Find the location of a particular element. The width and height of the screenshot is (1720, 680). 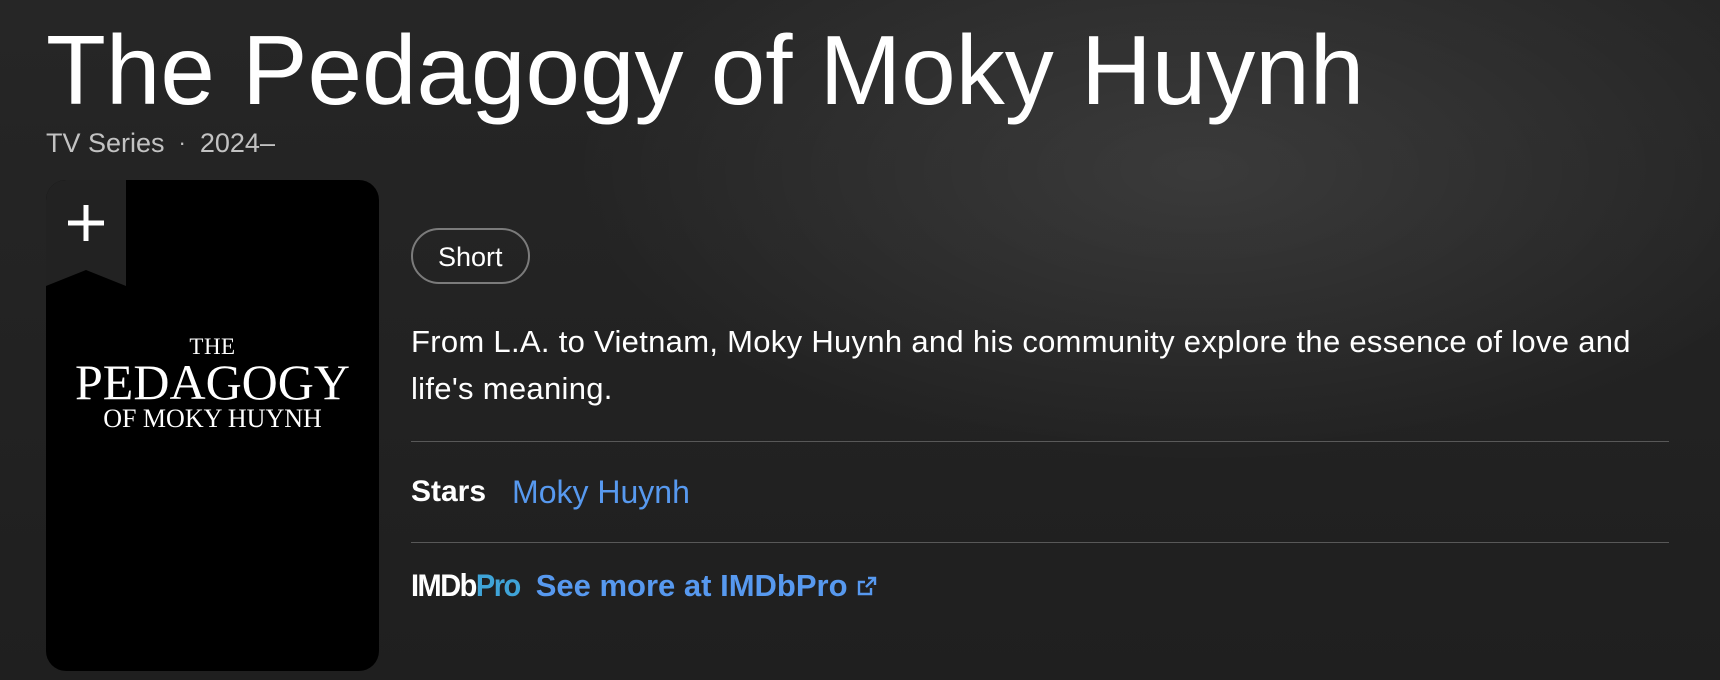

watchlist-ribbon is located at coordinates (86, 233).